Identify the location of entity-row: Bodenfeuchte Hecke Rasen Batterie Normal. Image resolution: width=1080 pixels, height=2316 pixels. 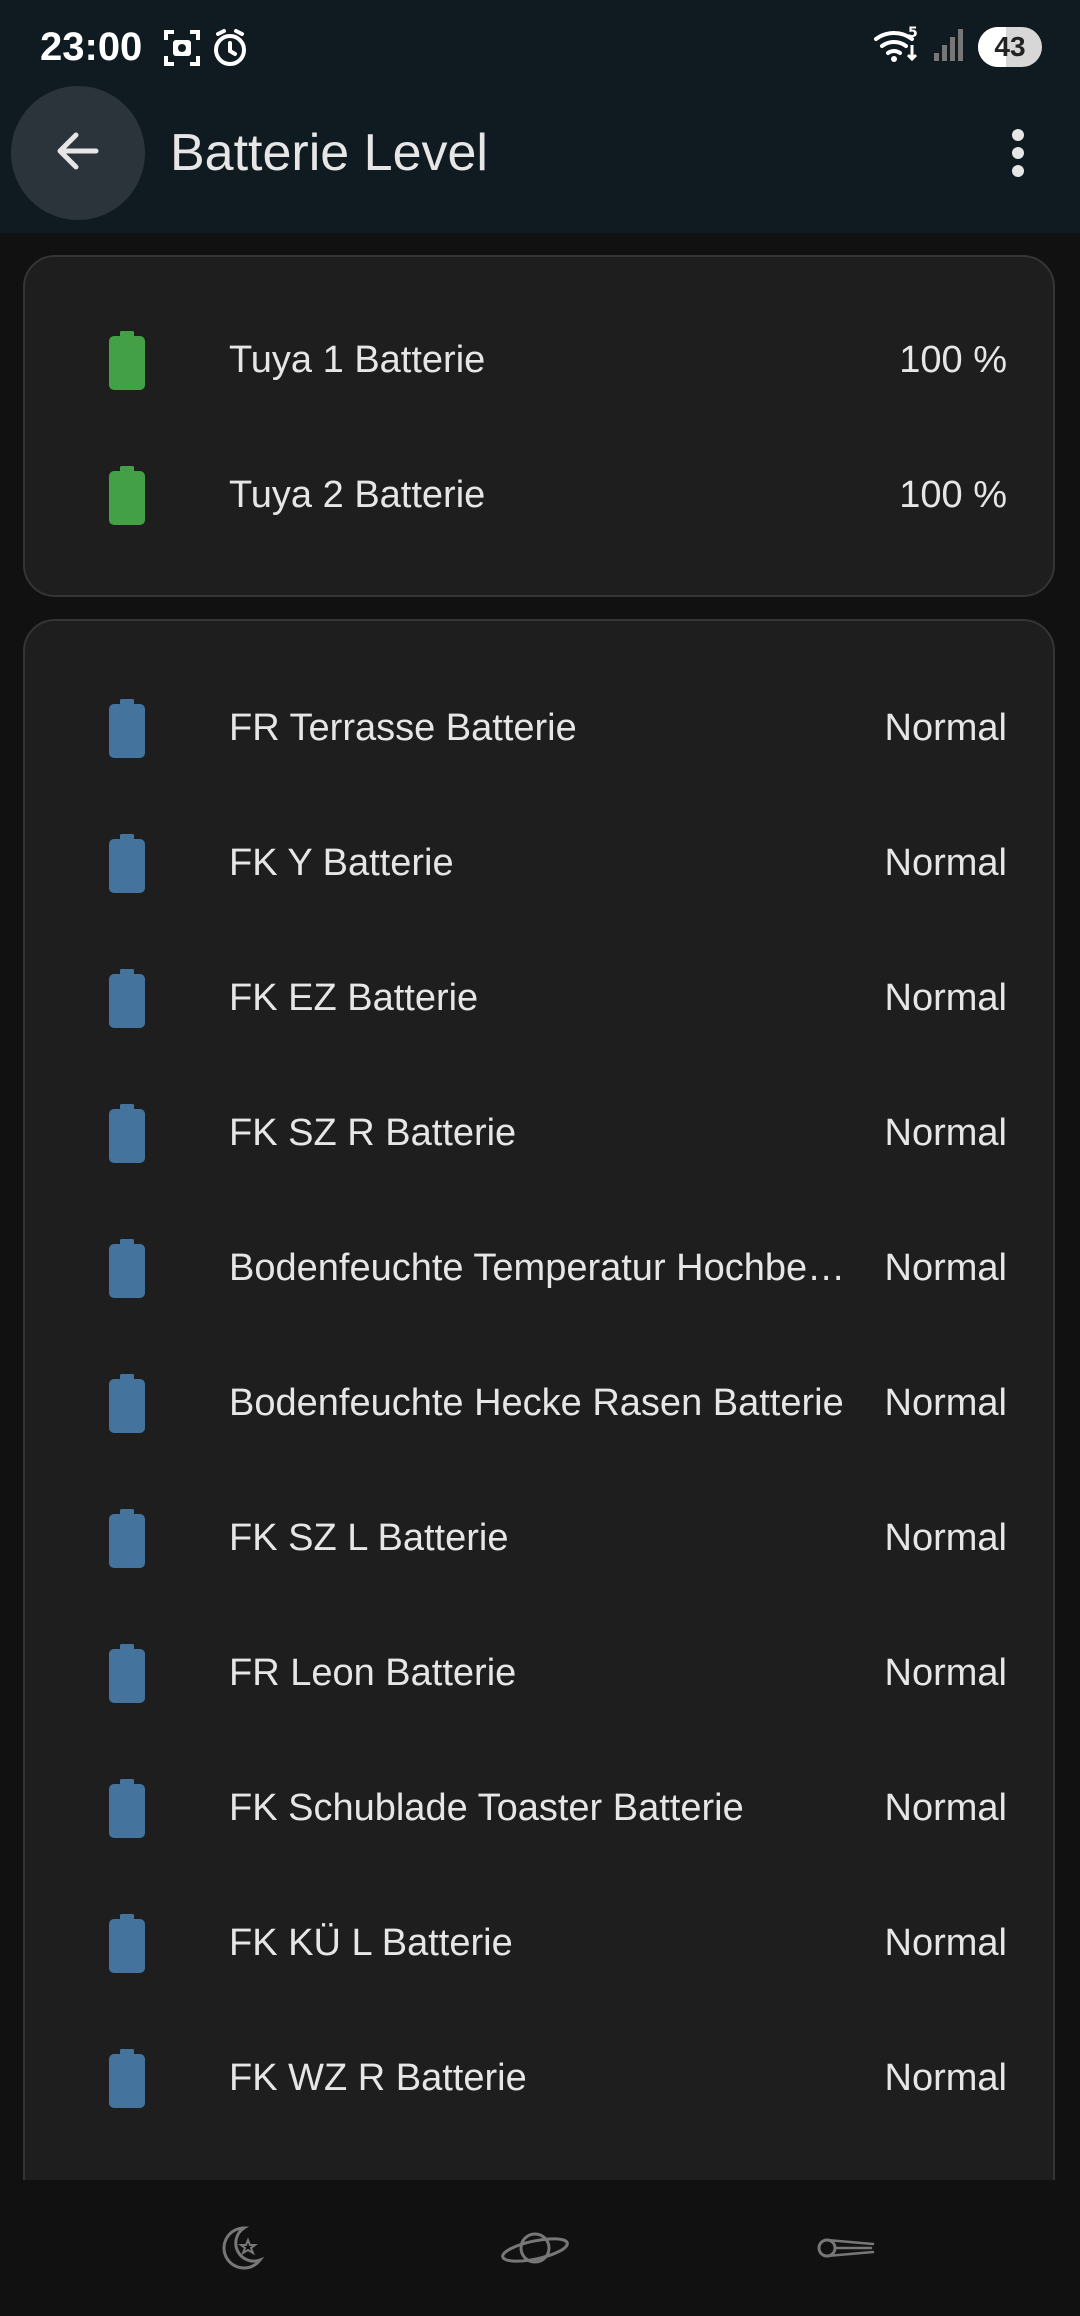
(539, 1403).